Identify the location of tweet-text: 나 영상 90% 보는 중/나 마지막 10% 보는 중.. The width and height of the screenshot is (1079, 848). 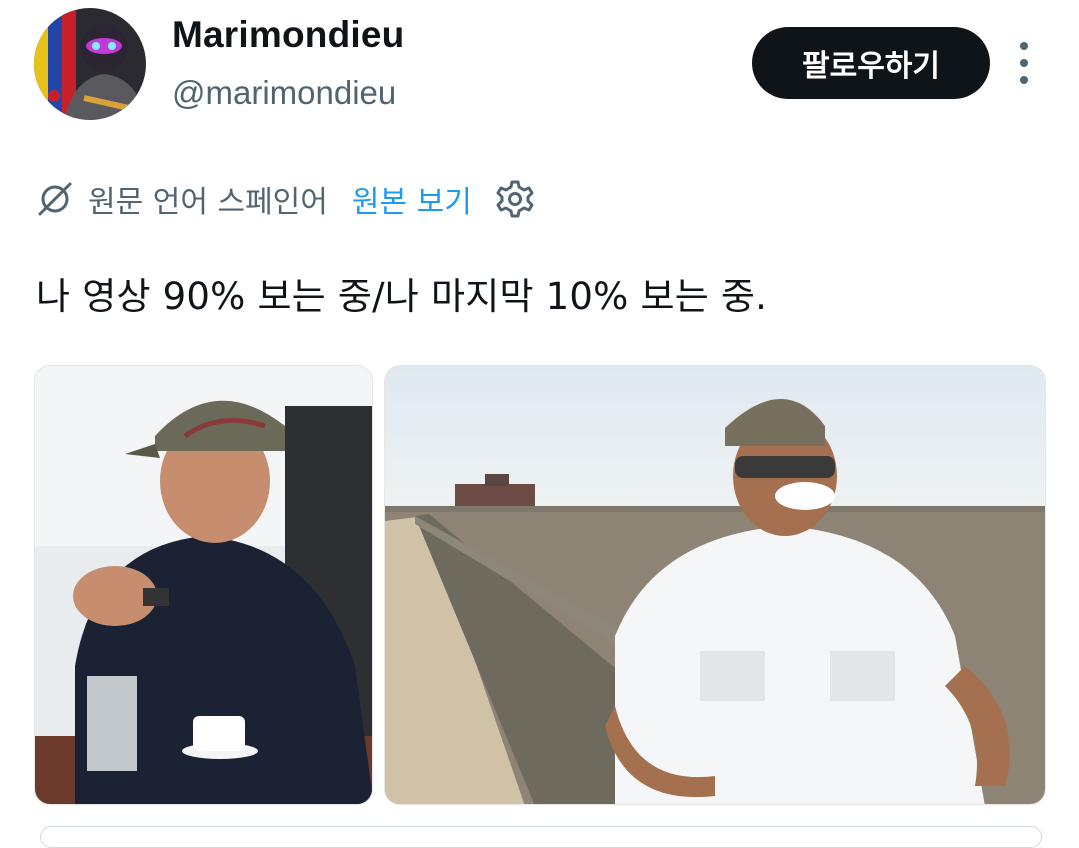
(402, 296).